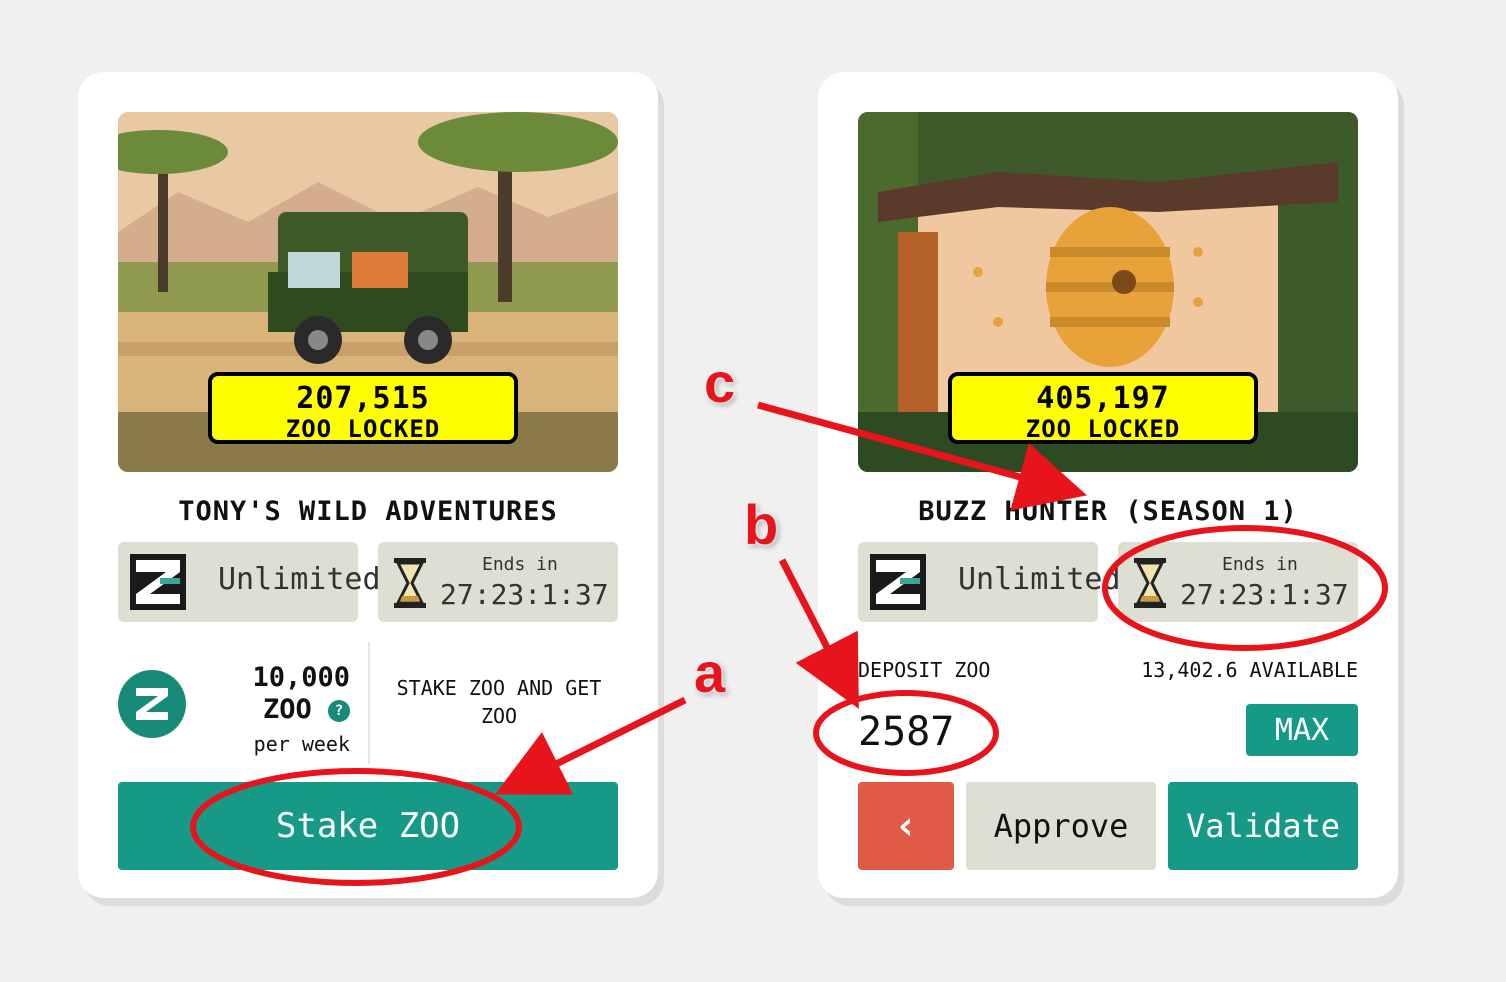 The height and width of the screenshot is (982, 1506). What do you see at coordinates (301, 677) in the screenshot?
I see `reward-value: 10,000` at bounding box center [301, 677].